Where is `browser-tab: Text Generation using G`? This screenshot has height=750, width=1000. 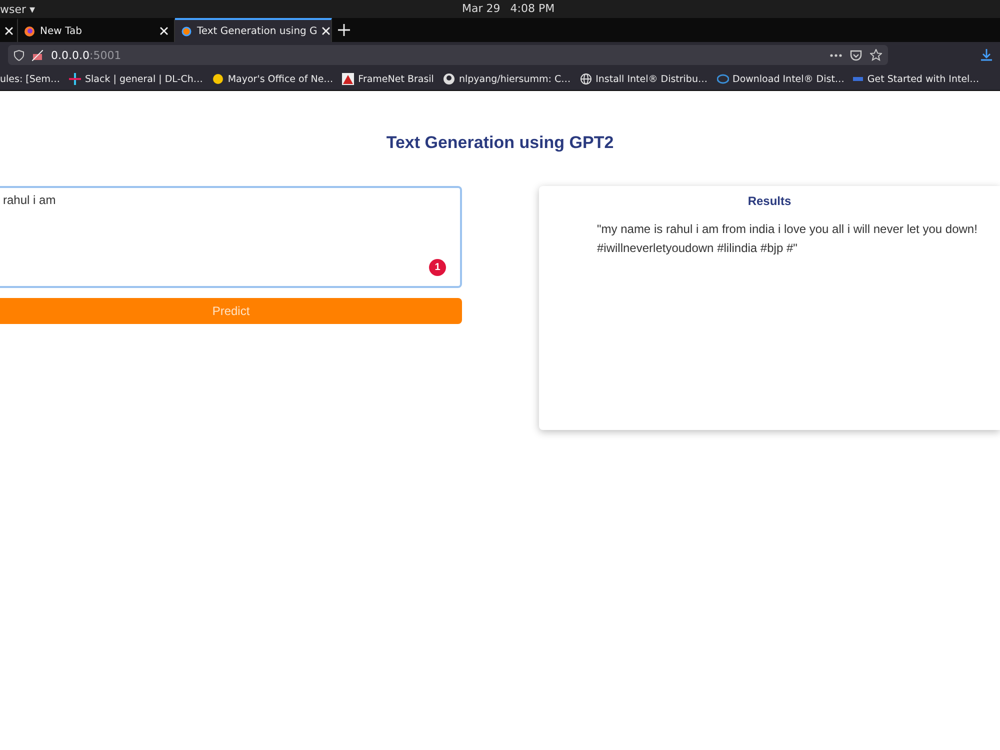
browser-tab: Text Generation using G is located at coordinates (253, 30).